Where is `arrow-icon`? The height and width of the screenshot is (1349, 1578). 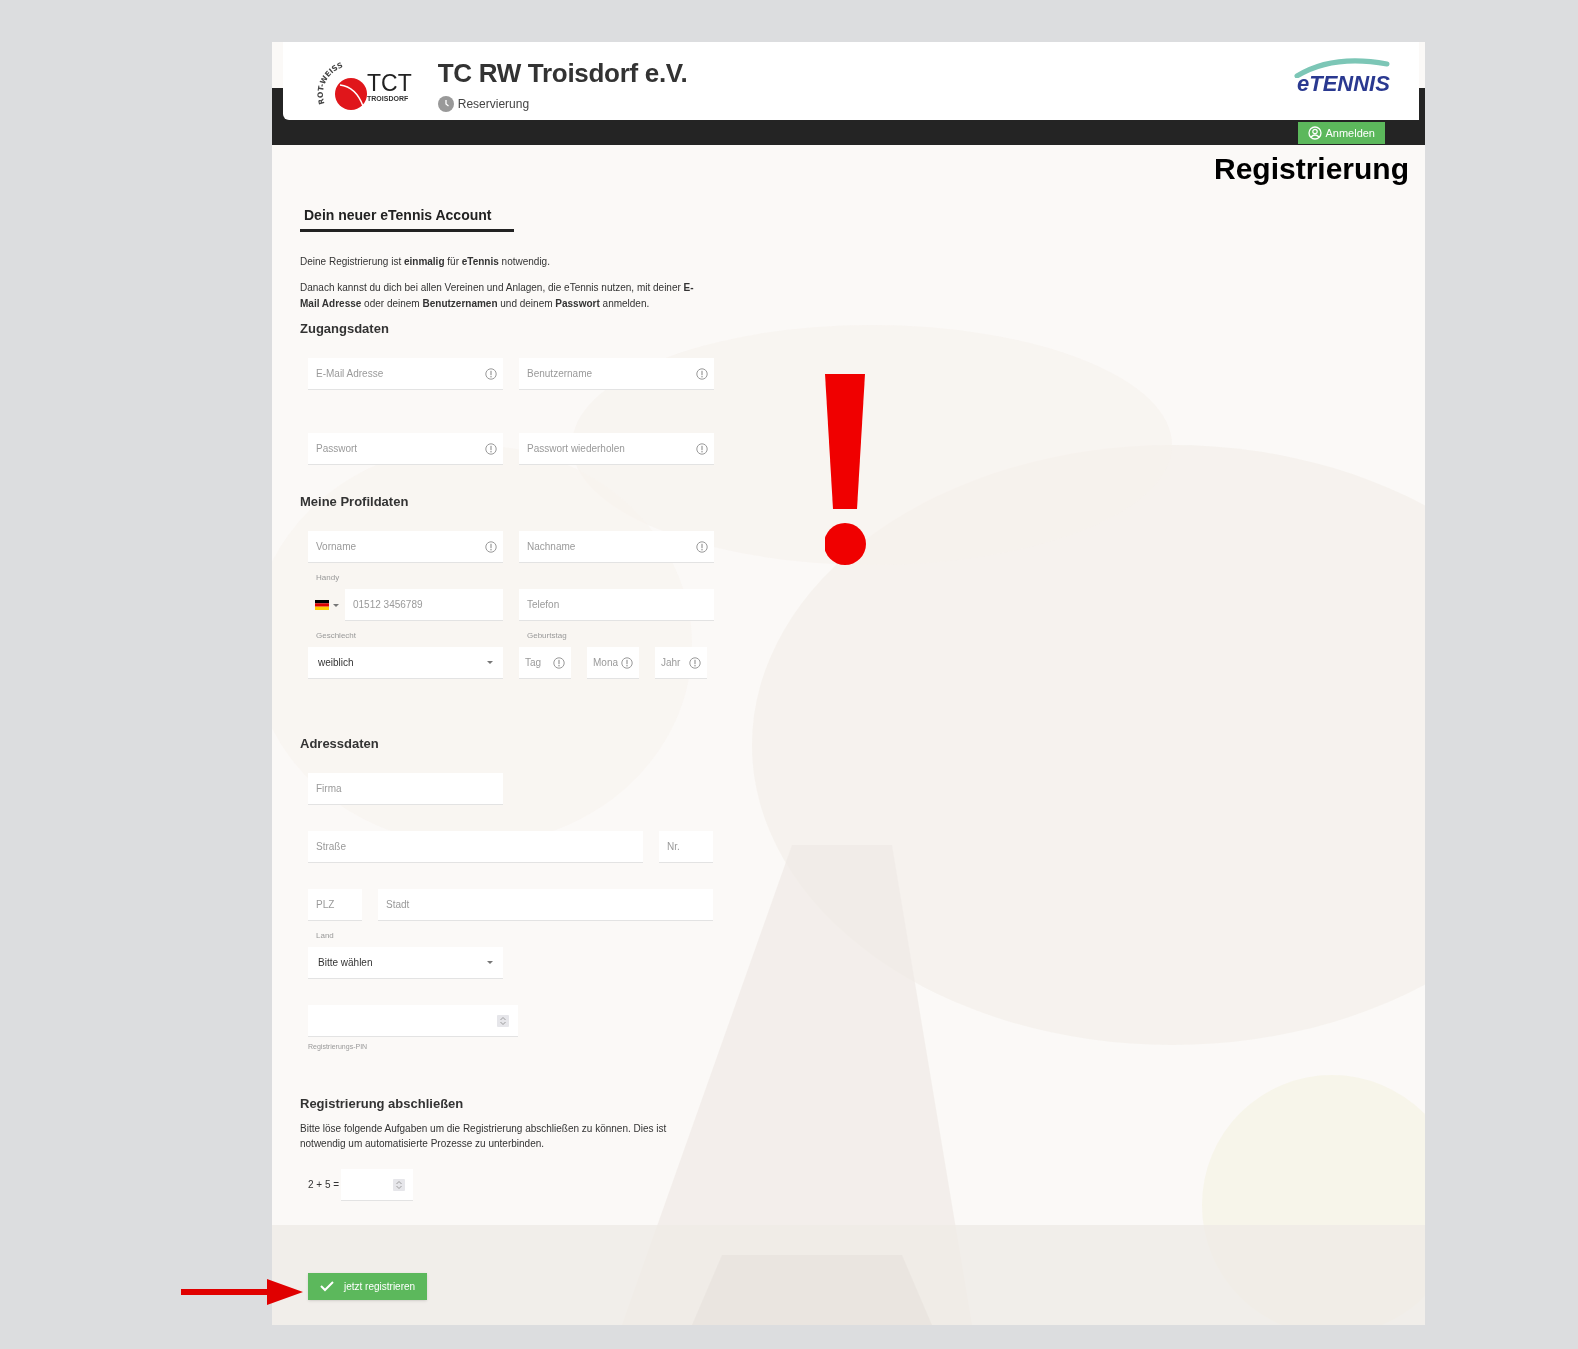
arrow-icon is located at coordinates (242, 1292).